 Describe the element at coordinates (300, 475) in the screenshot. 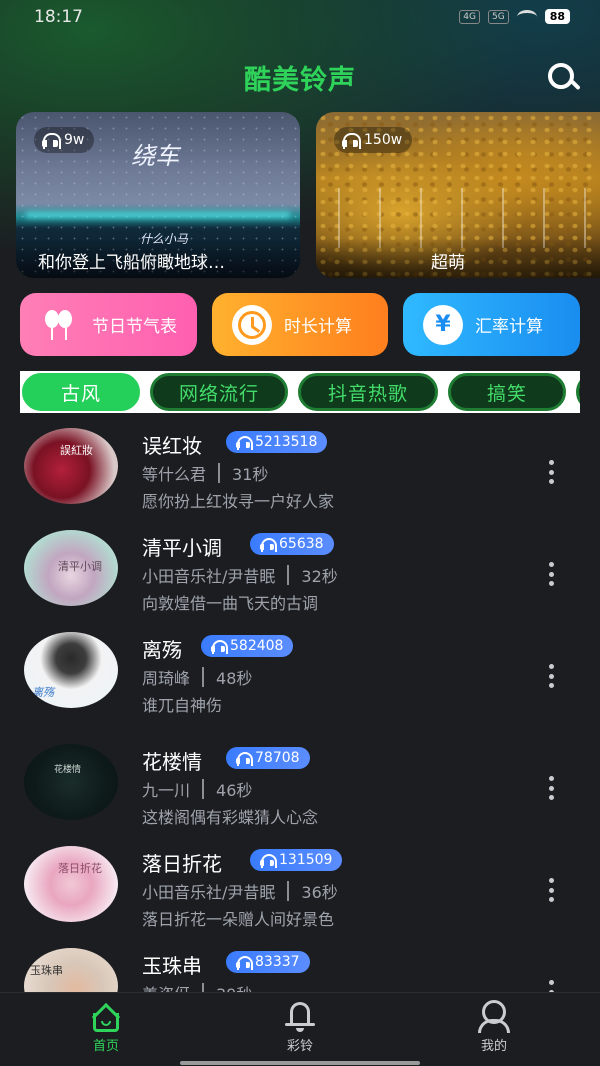

I see `list-item: 誤紅妝 误红妆 5213518 等什么君 31秒 愿你扮上红妆寻一户好人家` at that location.